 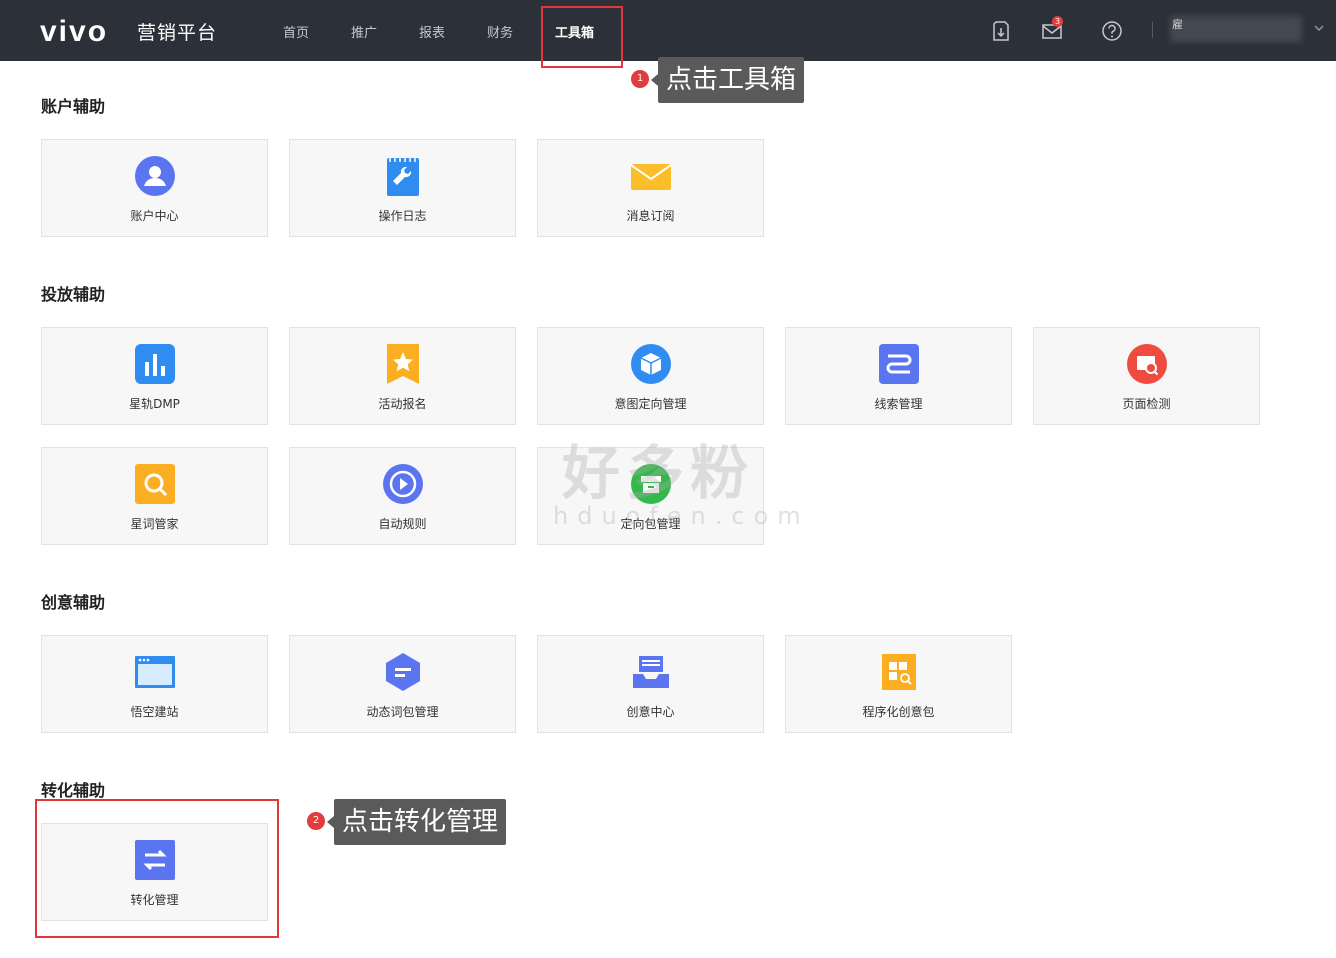 I want to click on tool-label: 页面检测, so click(x=1146, y=404).